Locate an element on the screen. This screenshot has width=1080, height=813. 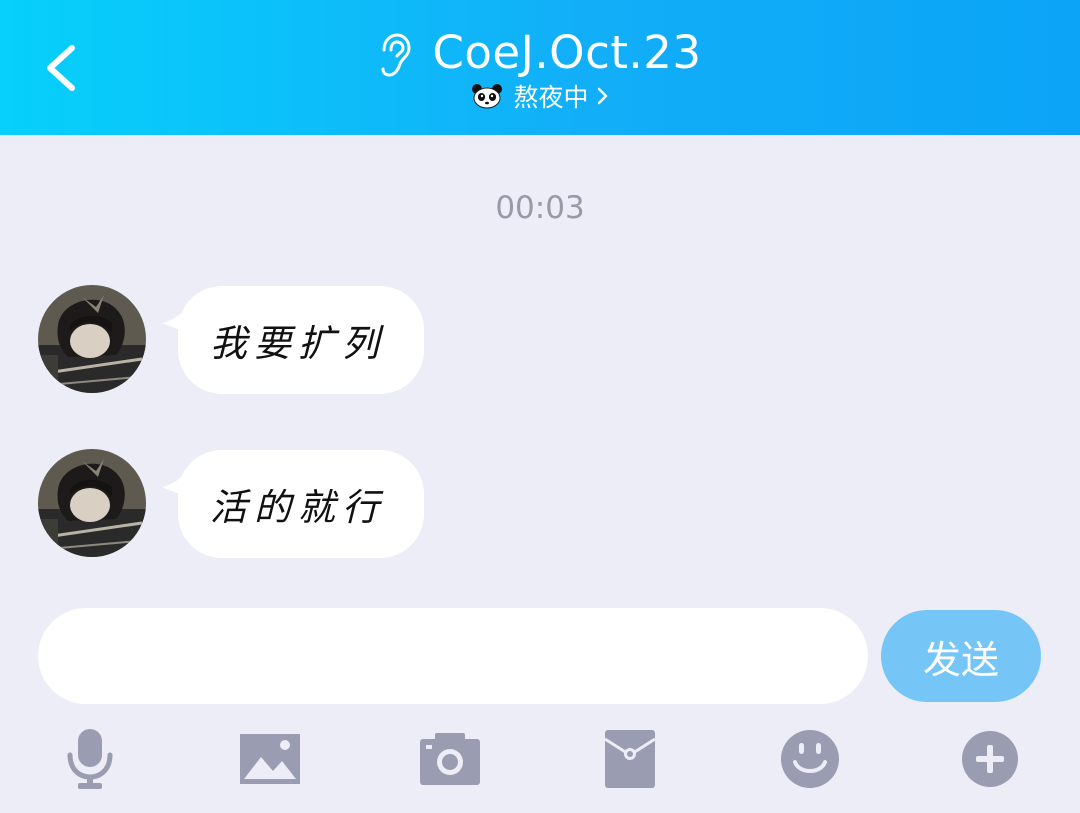
message-text: 活的就行 is located at coordinates (298, 507).